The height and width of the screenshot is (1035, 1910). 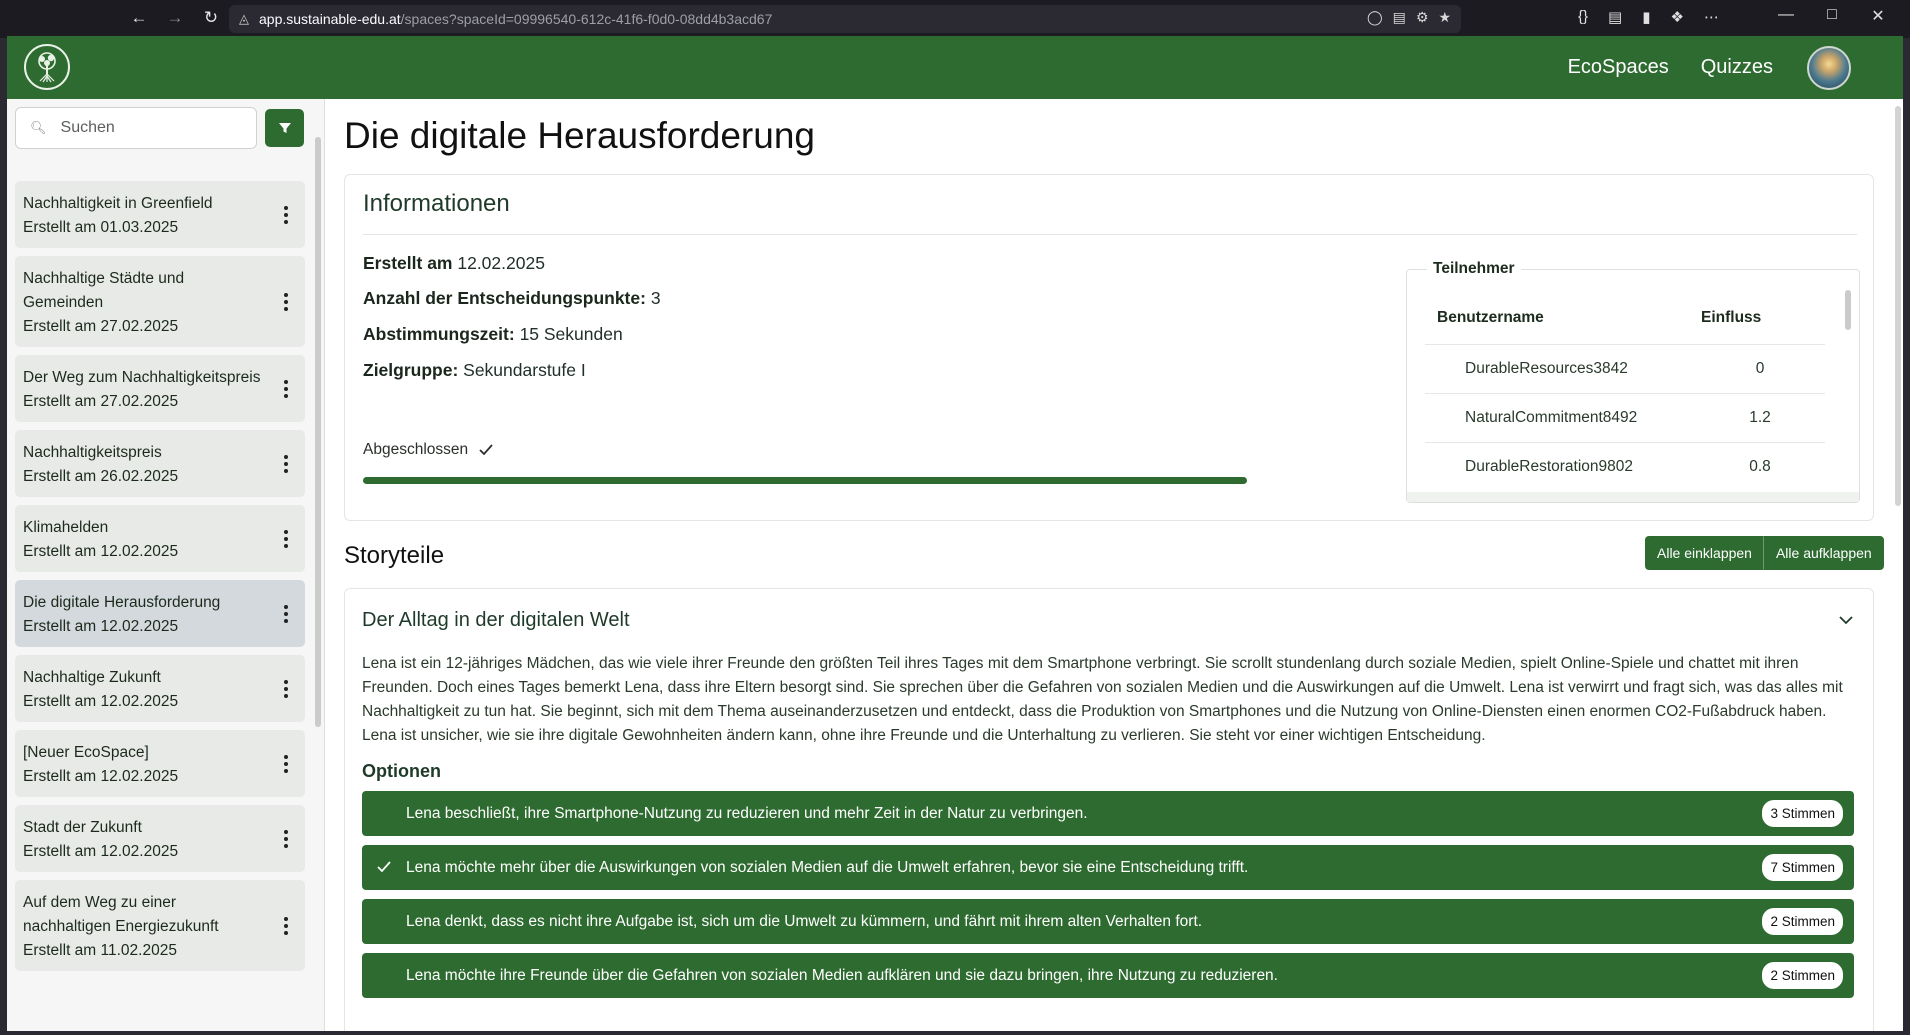 What do you see at coordinates (408, 263) in the screenshot?
I see `created-label: Erstellt am` at bounding box center [408, 263].